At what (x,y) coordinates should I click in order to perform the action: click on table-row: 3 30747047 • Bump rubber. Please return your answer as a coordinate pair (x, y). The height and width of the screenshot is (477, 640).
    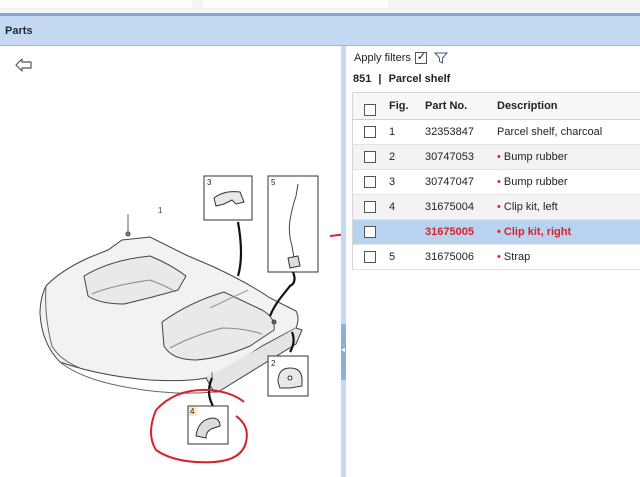
    Looking at the image, I should click on (496, 182).